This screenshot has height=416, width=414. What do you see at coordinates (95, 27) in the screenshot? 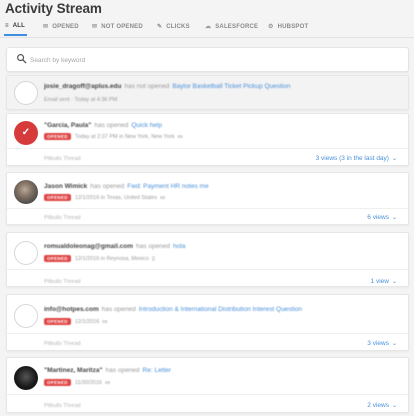
I see `not-opened-icon: ✉` at bounding box center [95, 27].